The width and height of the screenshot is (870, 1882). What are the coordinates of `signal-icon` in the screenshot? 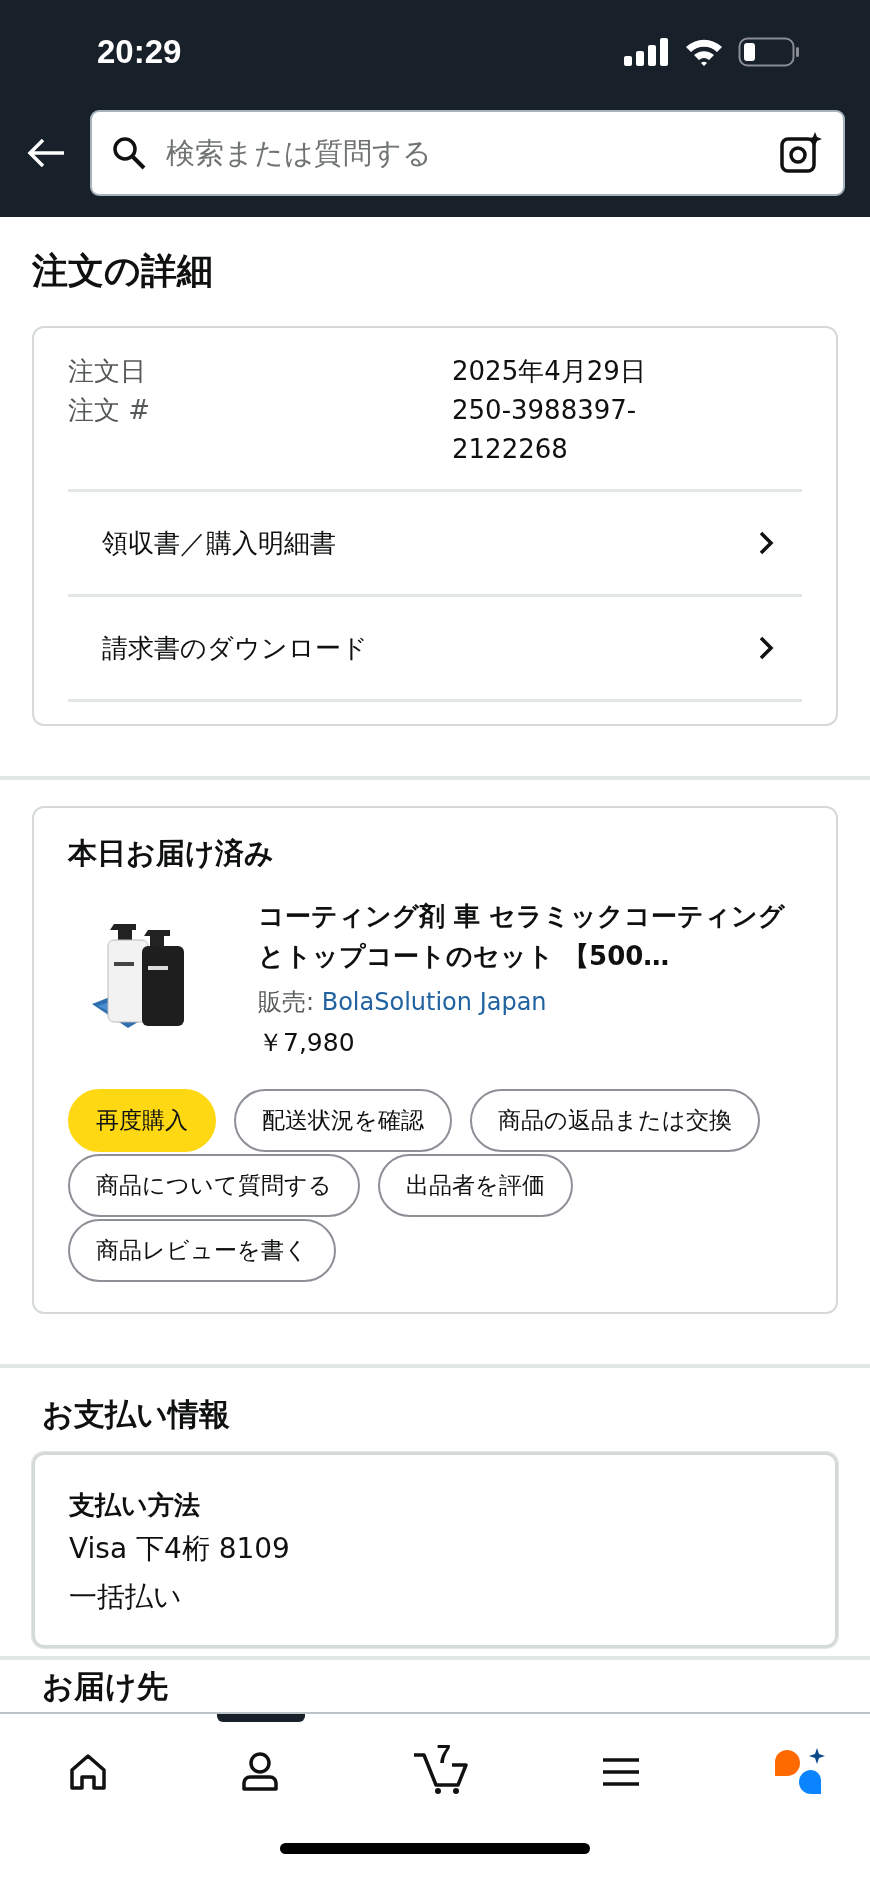 It's located at (647, 52).